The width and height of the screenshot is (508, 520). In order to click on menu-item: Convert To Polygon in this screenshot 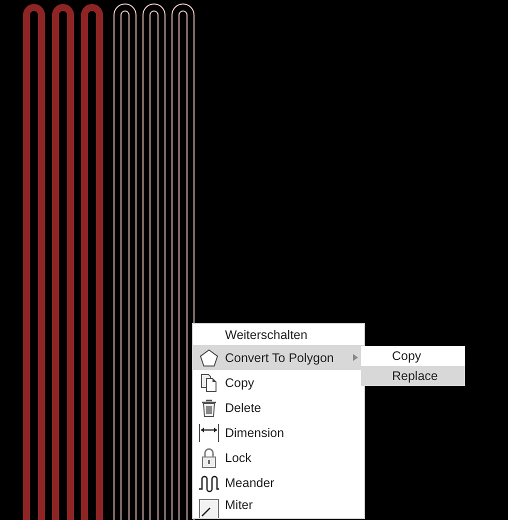, I will do `click(278, 357)`.